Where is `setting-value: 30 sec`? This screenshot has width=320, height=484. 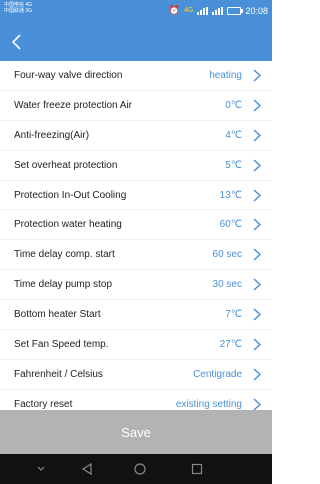 setting-value: 30 sec is located at coordinates (227, 285).